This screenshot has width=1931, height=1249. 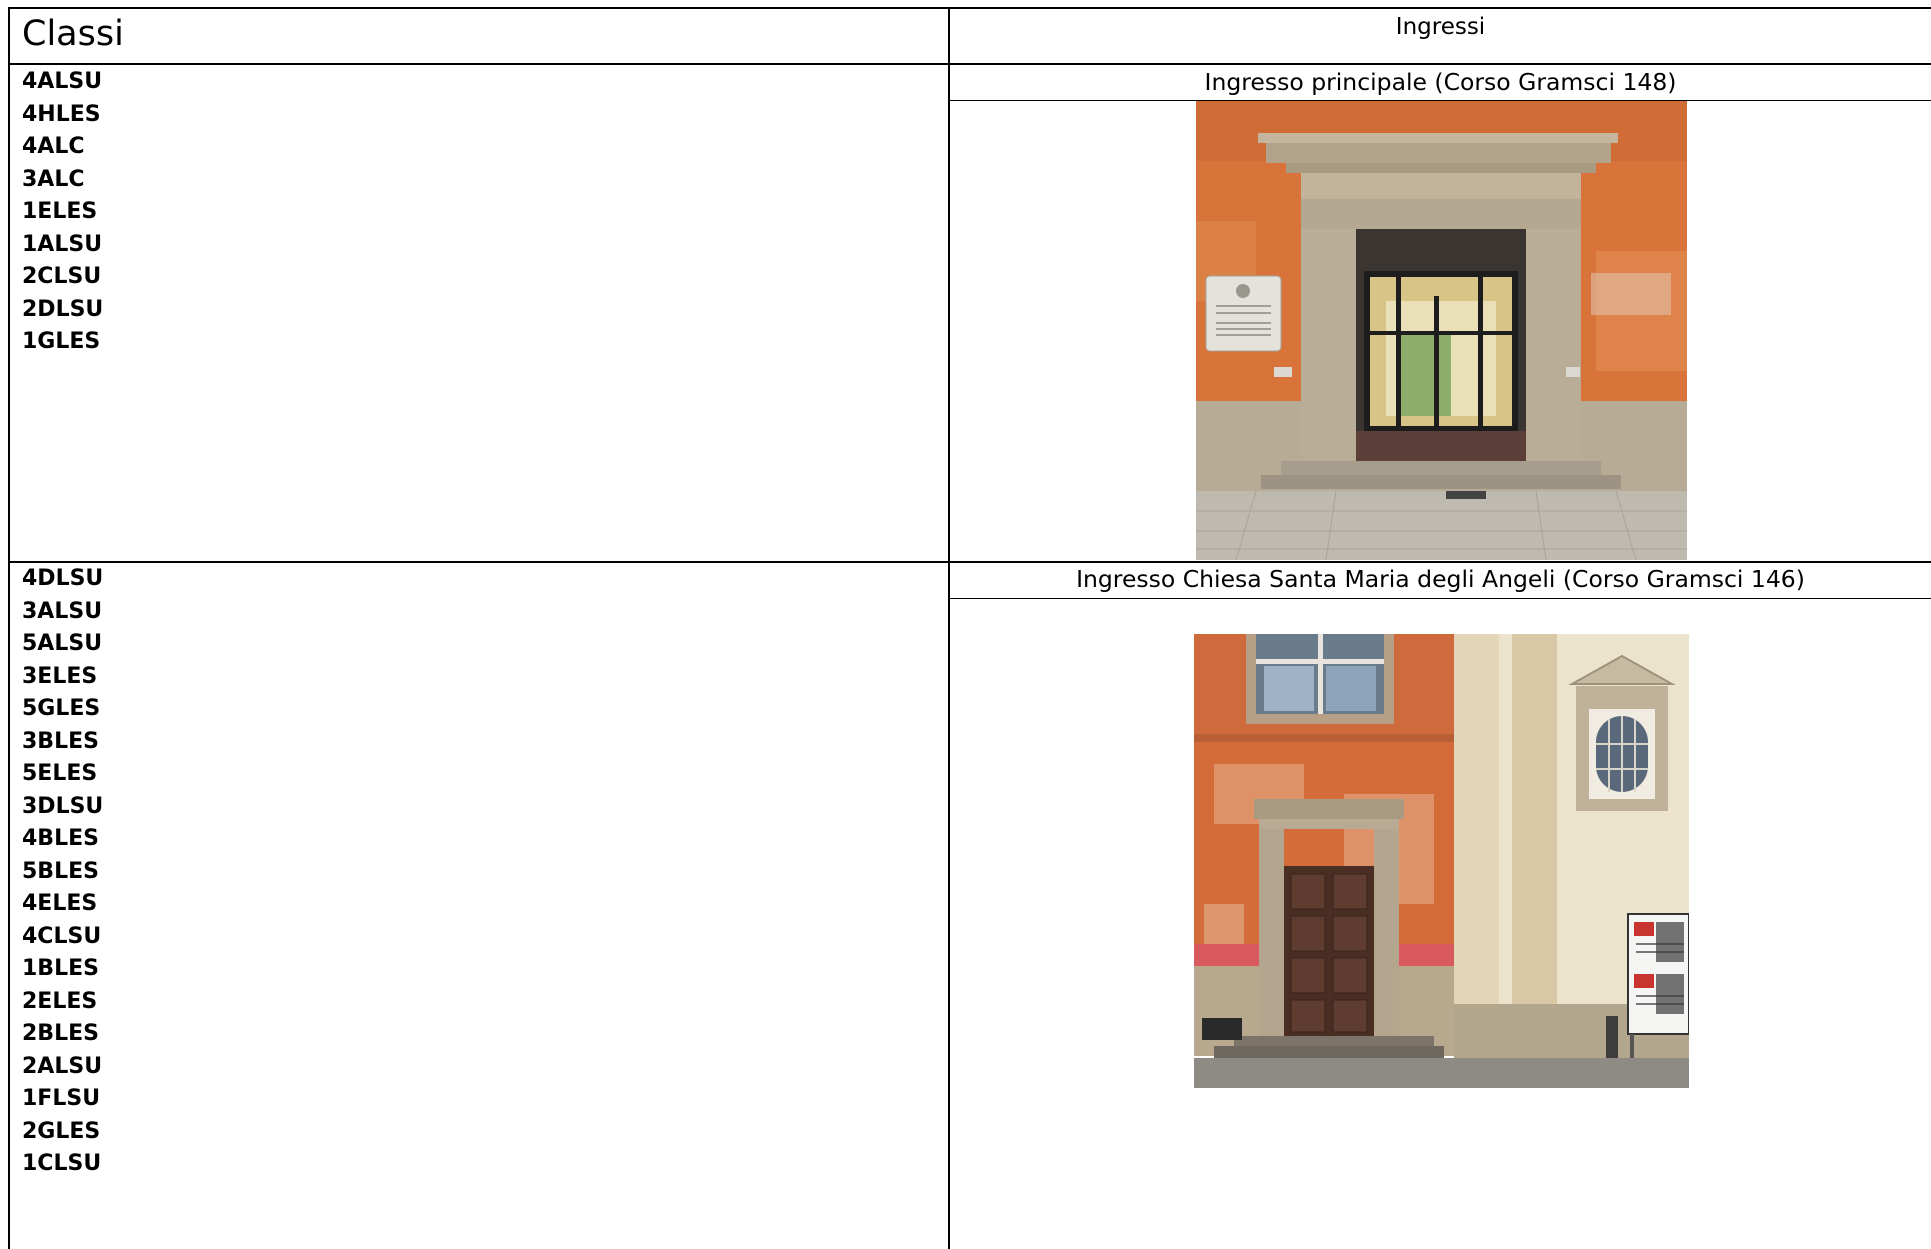 I want to click on class-item: 5ELES, so click(x=60, y=773).